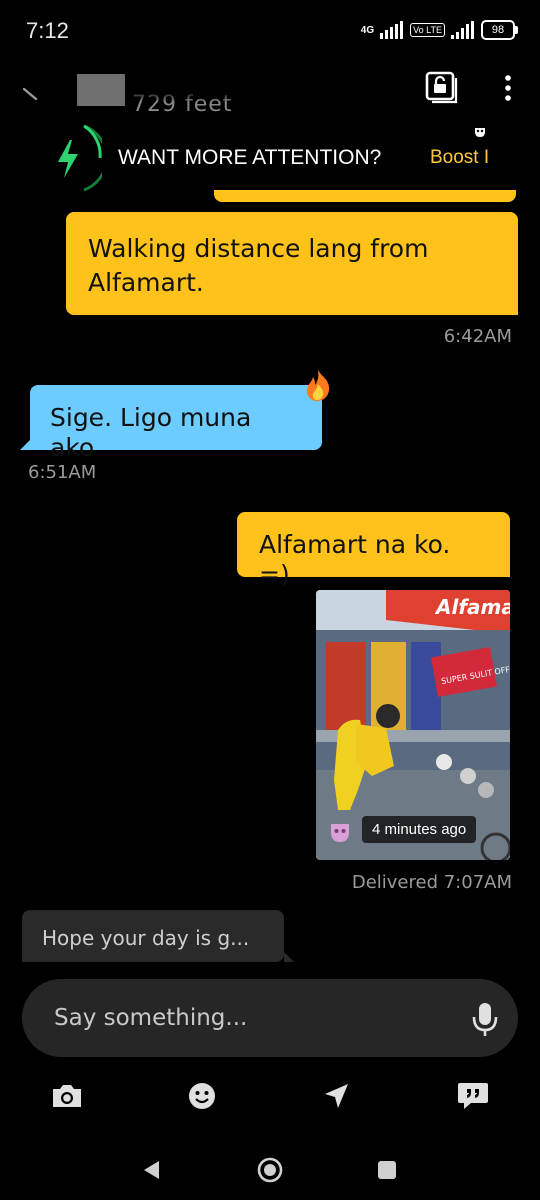  What do you see at coordinates (367, 30) in the screenshot?
I see `network-type: 4G` at bounding box center [367, 30].